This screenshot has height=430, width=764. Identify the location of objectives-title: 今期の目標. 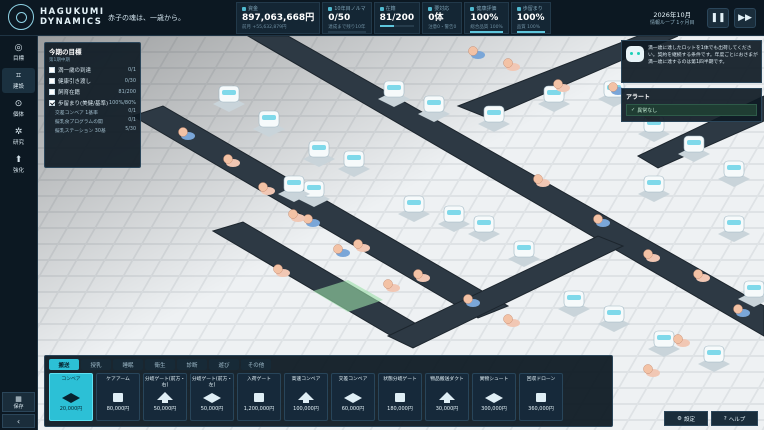
(65, 52).